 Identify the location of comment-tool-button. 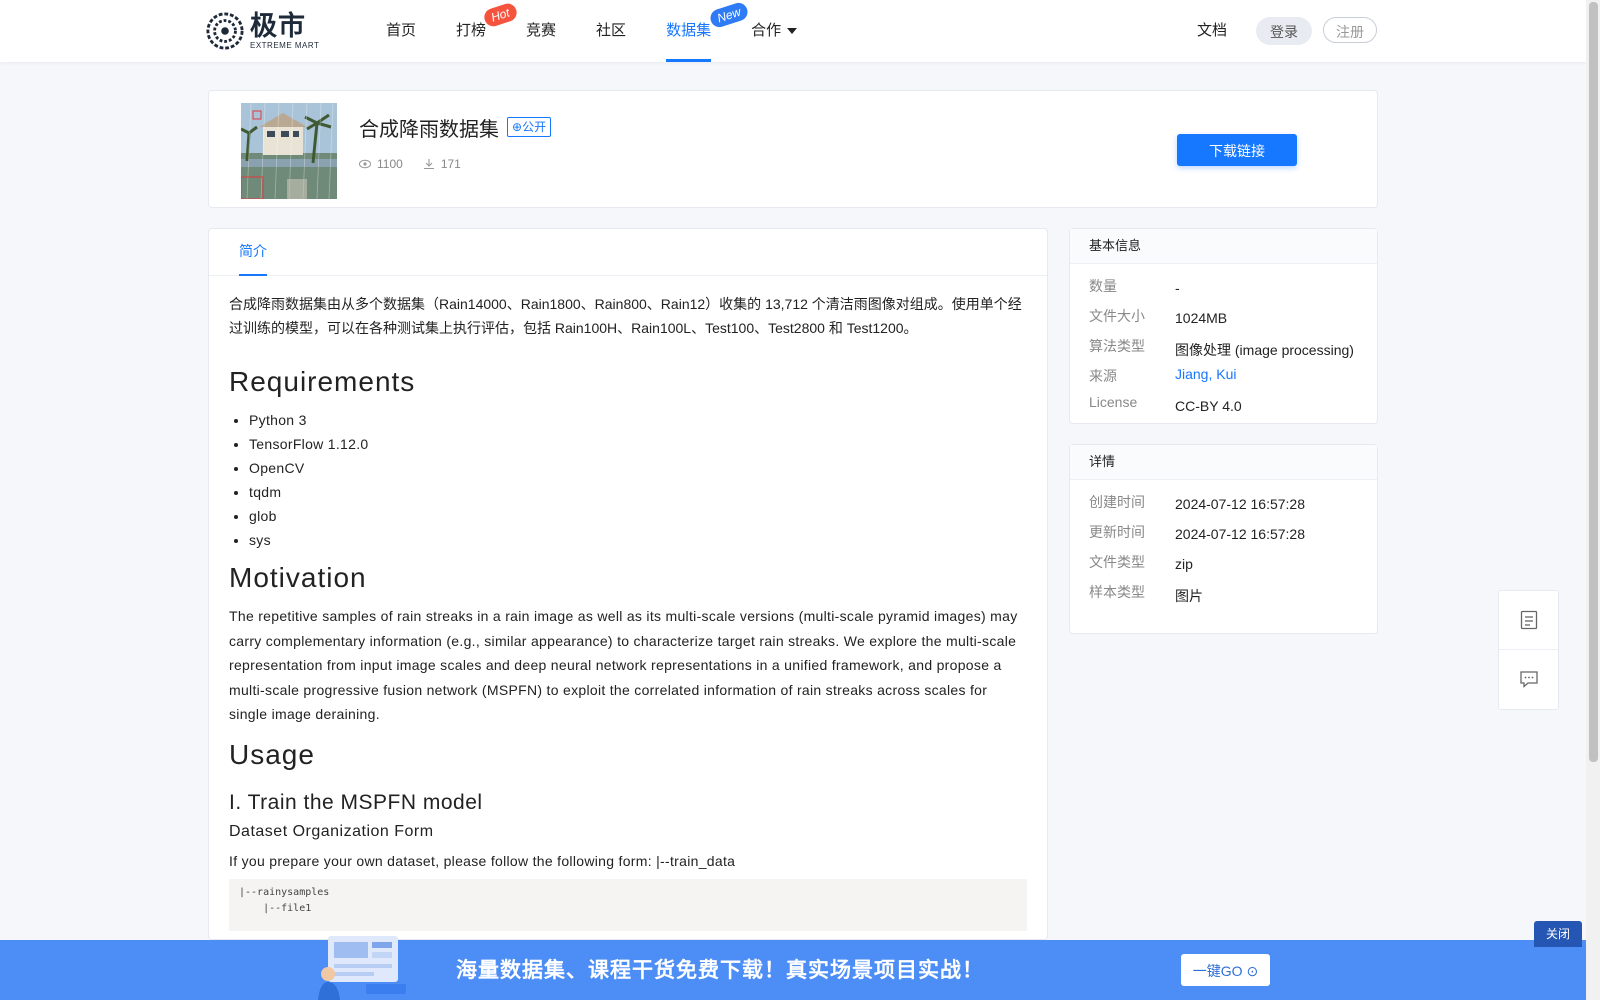
(1528, 678).